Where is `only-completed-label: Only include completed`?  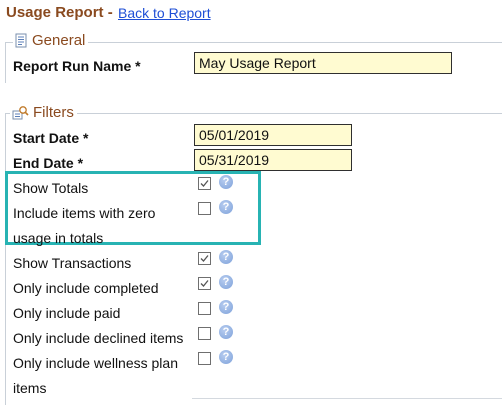
only-completed-label: Only include completed is located at coordinates (86, 288).